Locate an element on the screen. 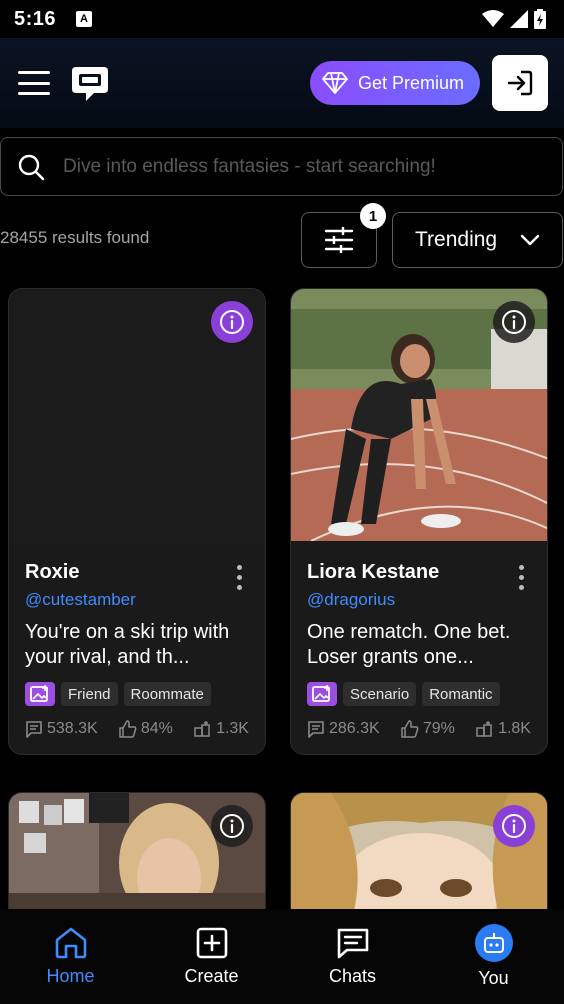 This screenshot has height=1004, width=564. likes-stat: 79% is located at coordinates (428, 729).